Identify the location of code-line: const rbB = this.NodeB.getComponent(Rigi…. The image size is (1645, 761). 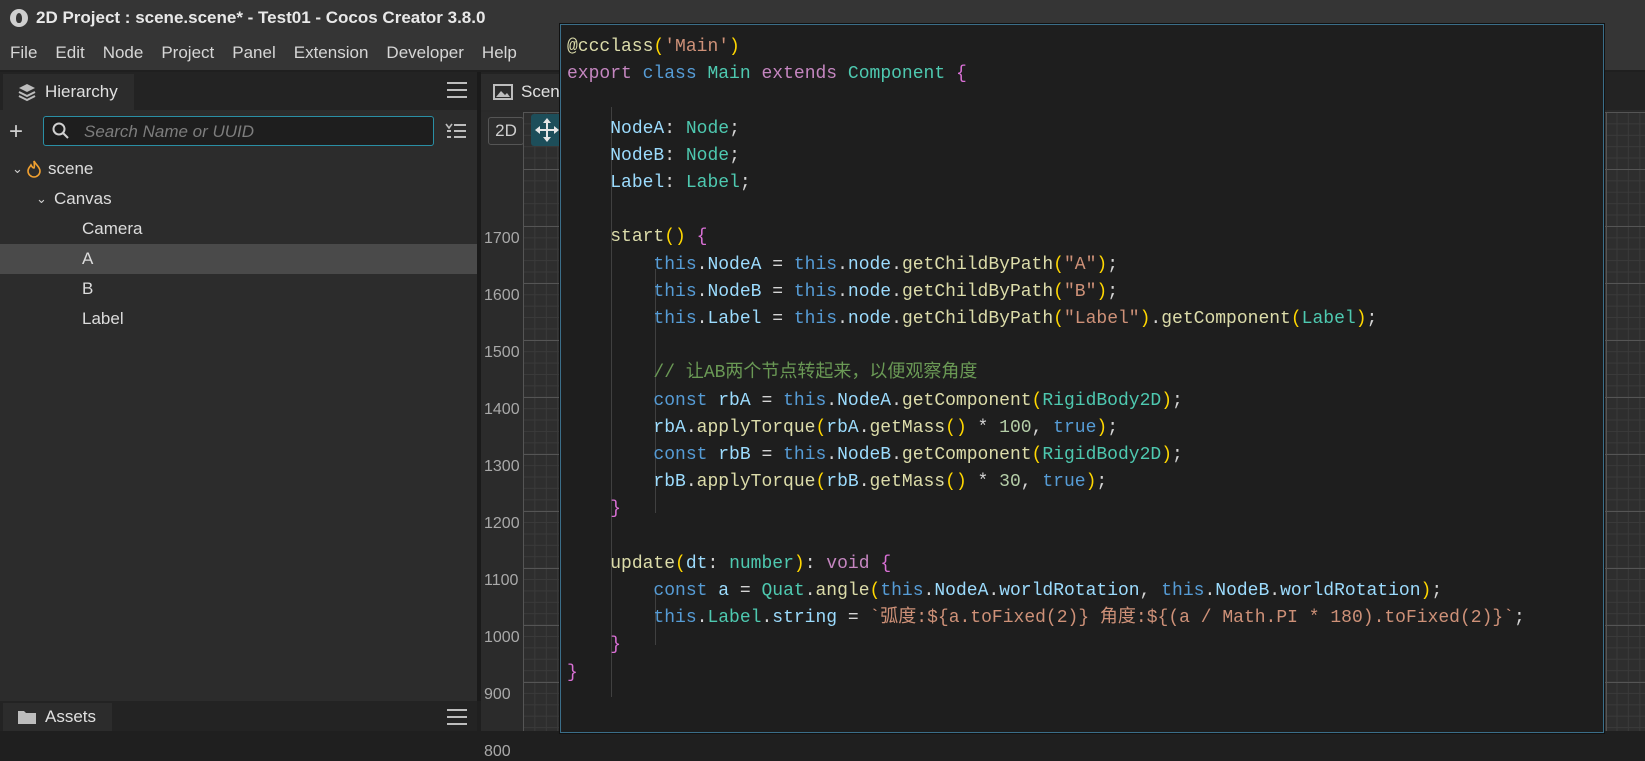
(874, 455).